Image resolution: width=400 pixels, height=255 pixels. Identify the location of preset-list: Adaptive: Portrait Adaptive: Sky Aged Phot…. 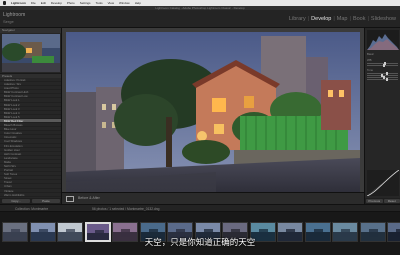
(30, 141).